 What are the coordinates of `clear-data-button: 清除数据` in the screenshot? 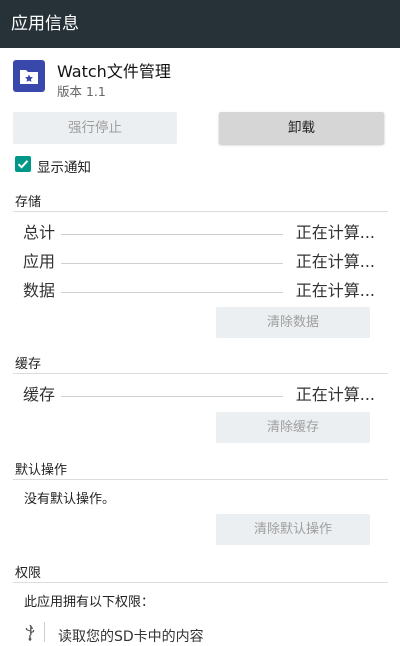 It's located at (293, 322).